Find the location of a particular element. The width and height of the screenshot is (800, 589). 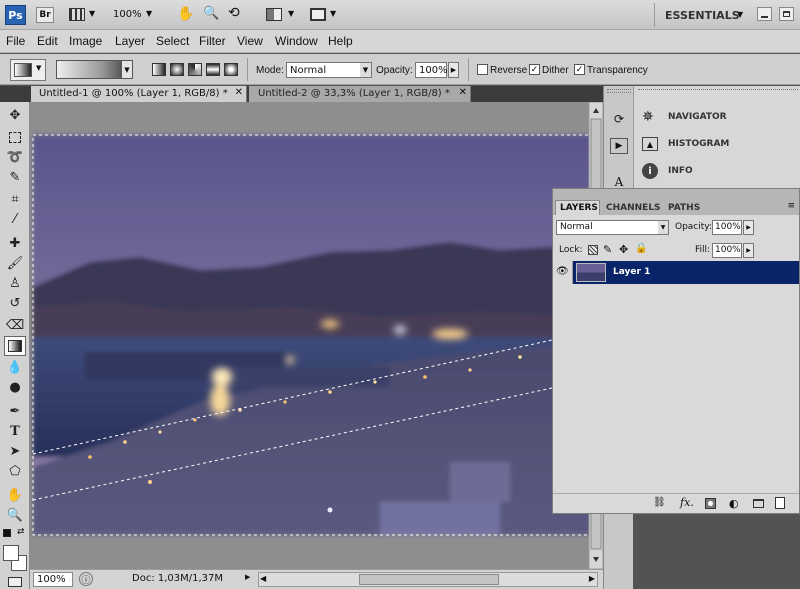

history-panel-icon: ⟳ is located at coordinates (619, 119).